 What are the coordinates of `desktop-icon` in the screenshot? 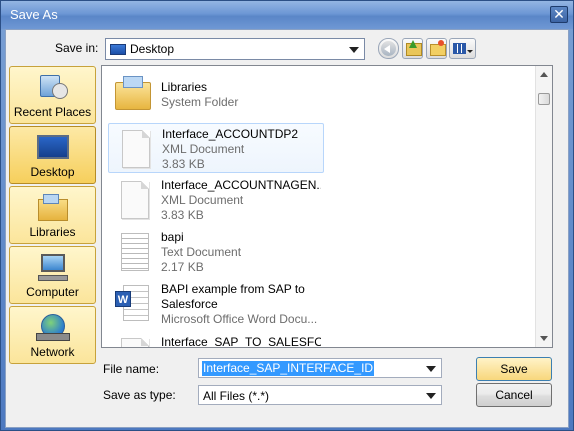 It's located at (53, 148).